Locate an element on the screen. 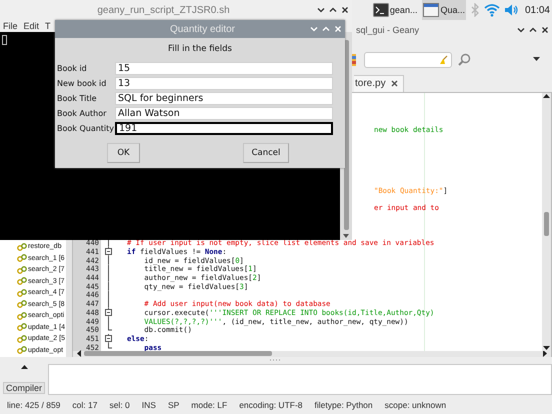 The image size is (552, 414). status-item: filetype: Python is located at coordinates (343, 405).